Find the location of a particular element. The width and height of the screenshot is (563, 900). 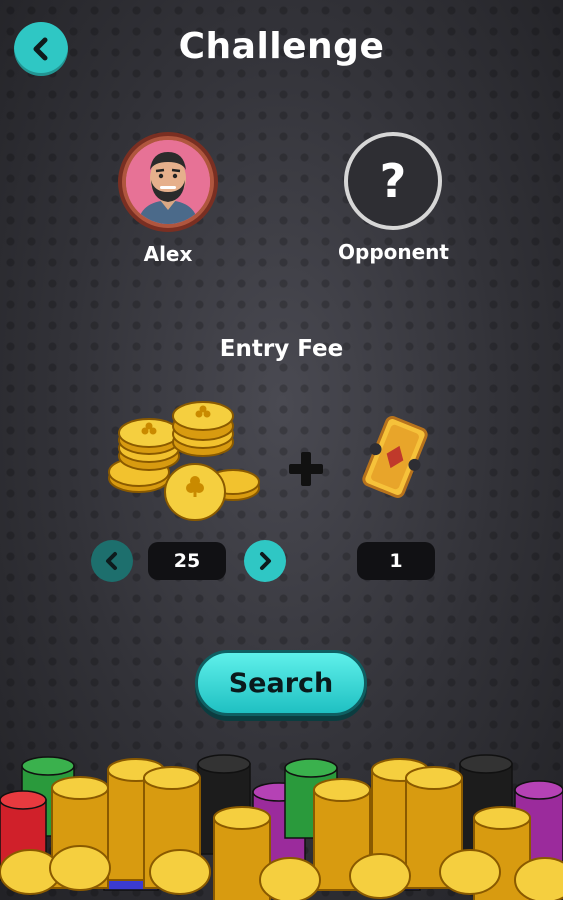

opponent-name: Opponent is located at coordinates (393, 252).